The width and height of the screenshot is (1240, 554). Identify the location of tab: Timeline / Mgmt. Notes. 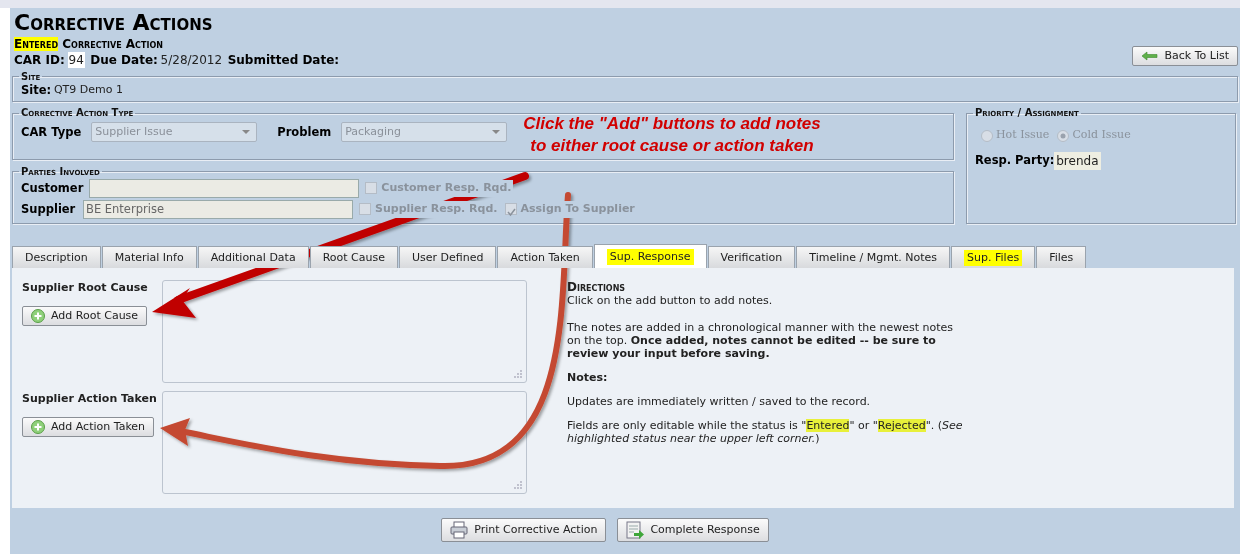
(873, 257).